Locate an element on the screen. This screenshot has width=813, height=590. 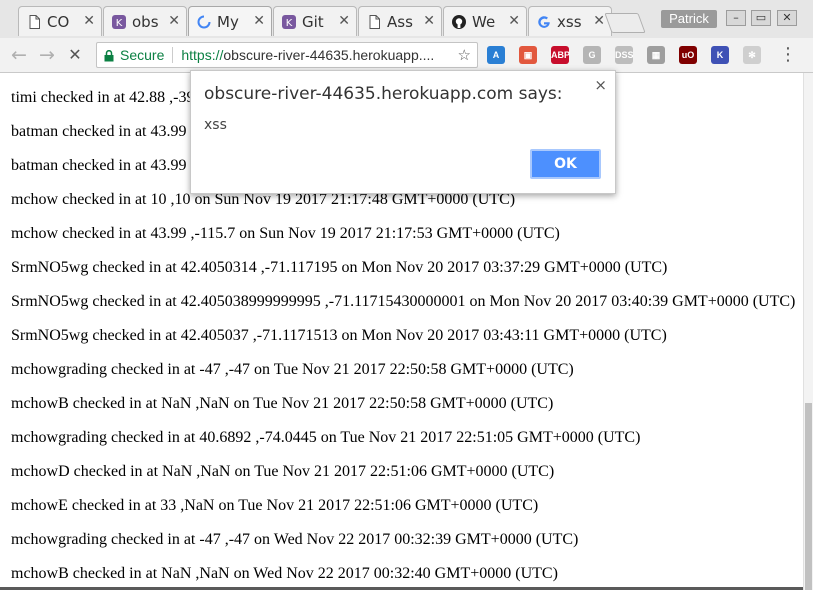
dialog-close-icon: × is located at coordinates (600, 85).